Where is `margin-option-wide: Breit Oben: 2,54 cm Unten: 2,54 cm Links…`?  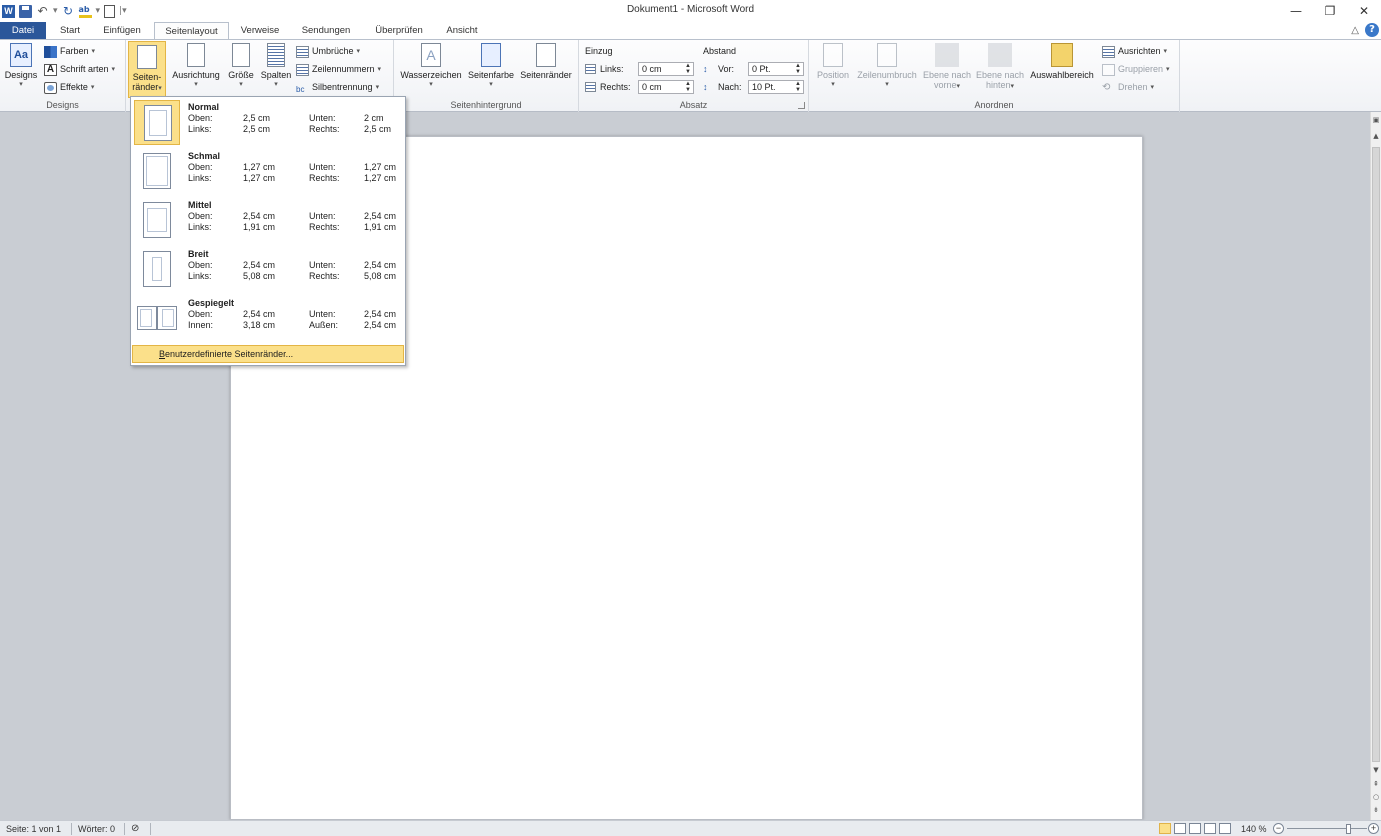 margin-option-wide: Breit Oben: 2,54 cm Unten: 2,54 cm Links… is located at coordinates (268, 269).